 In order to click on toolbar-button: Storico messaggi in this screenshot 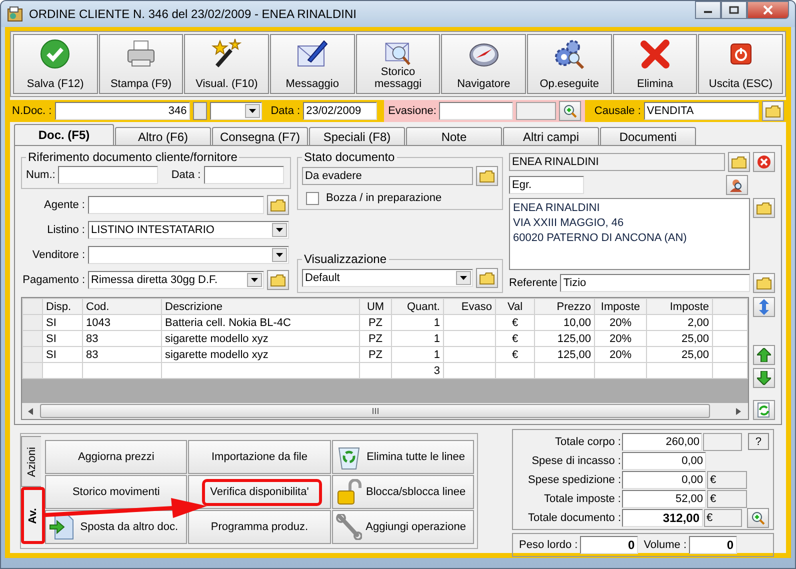, I will do `click(398, 64)`.